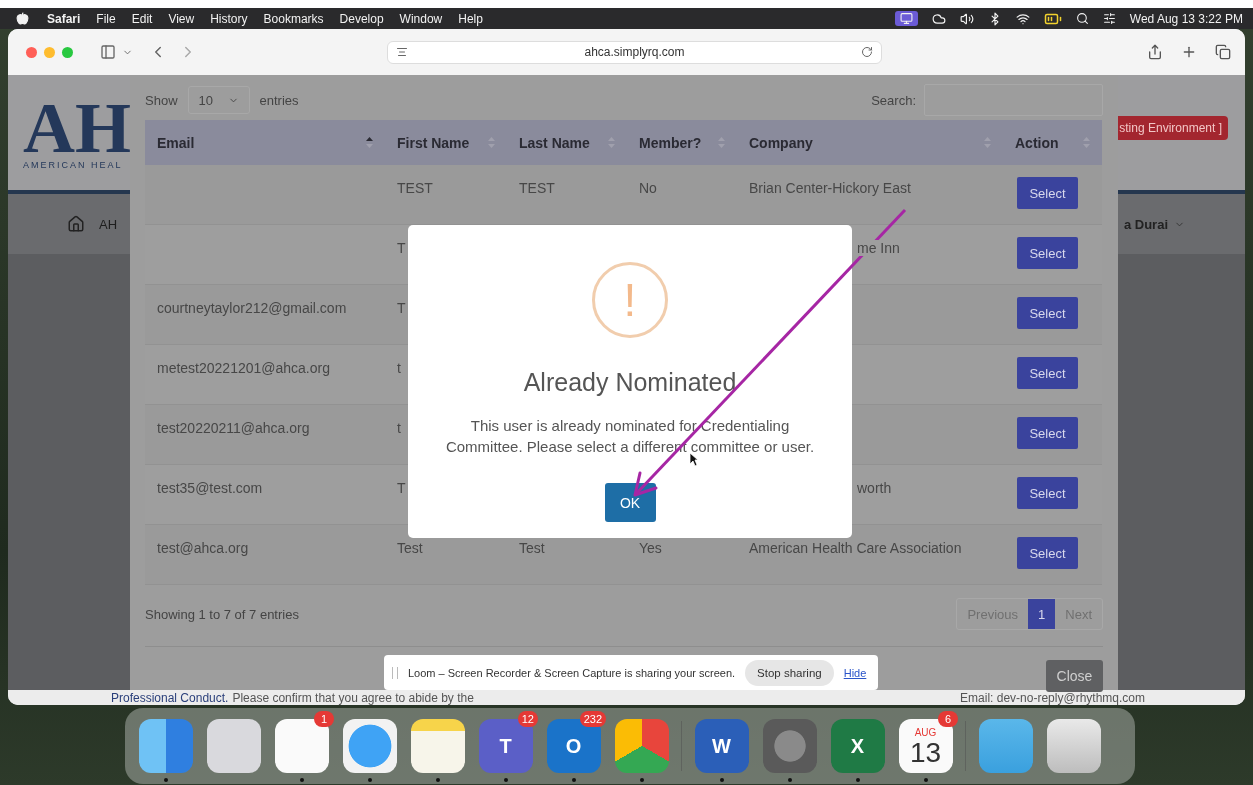 This screenshot has height=785, width=1253. Describe the element at coordinates (634, 52) in the screenshot. I see `address-field: ahca.simplyrq.com` at that location.